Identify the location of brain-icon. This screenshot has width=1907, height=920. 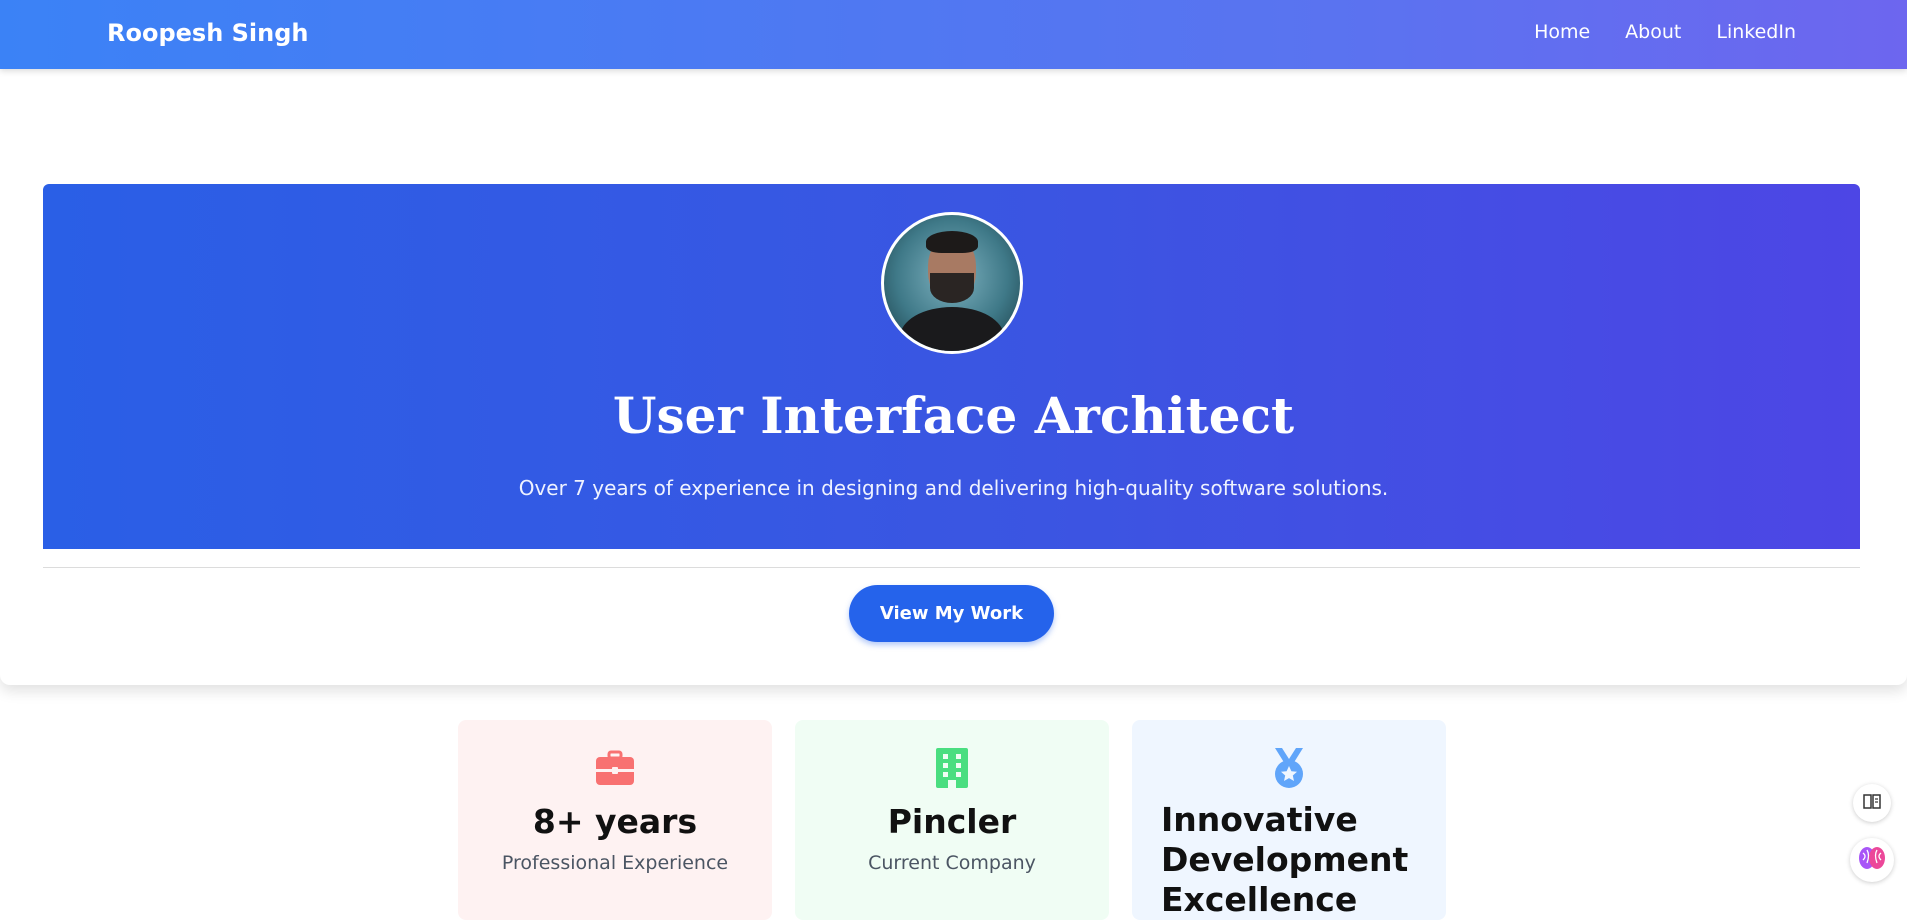
(1872, 860).